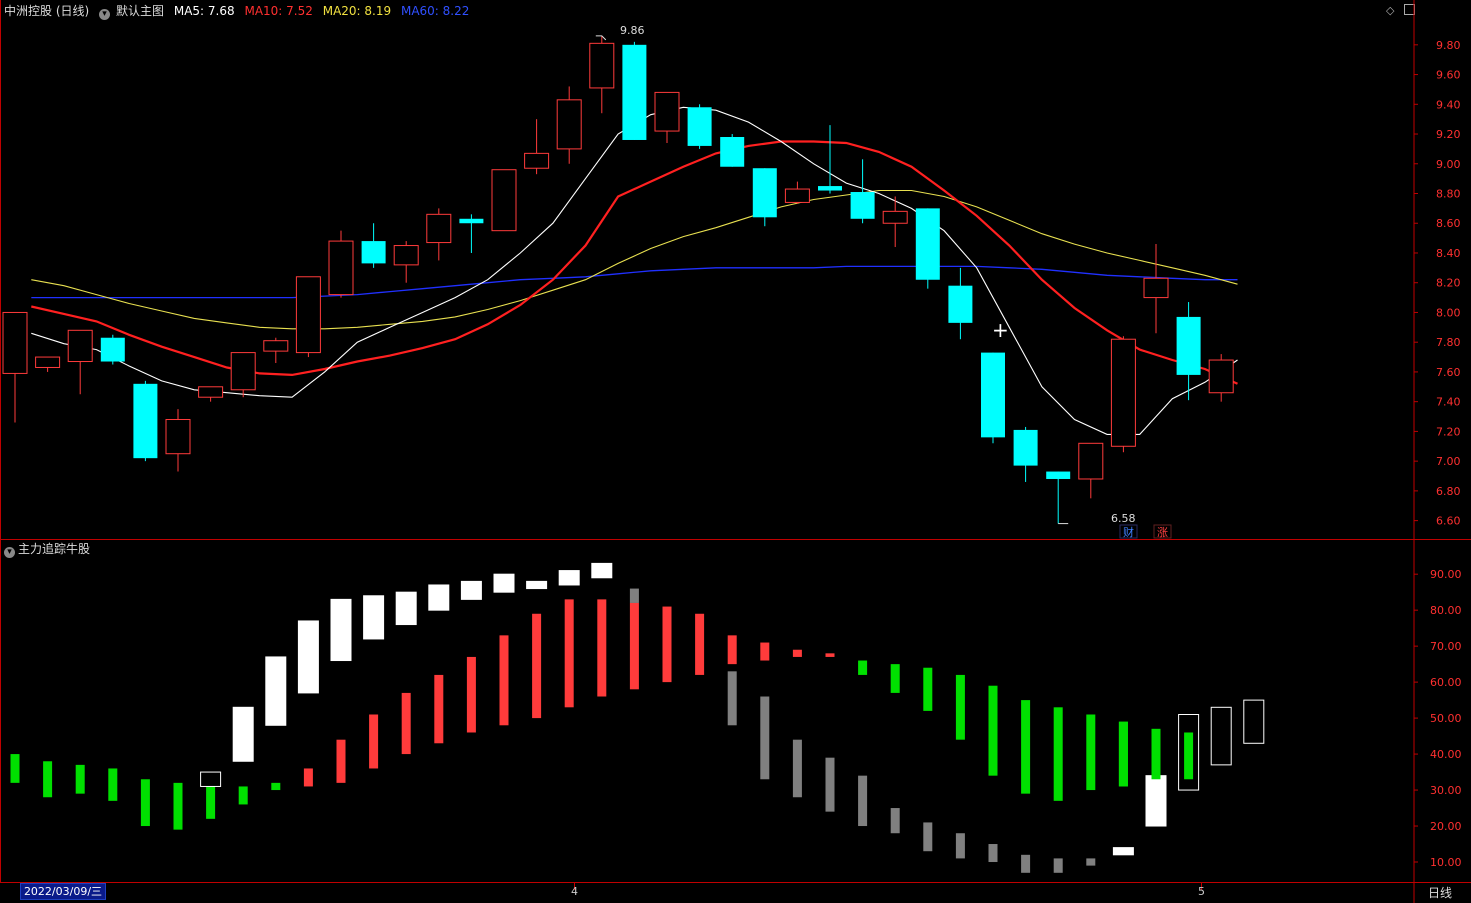 The height and width of the screenshot is (903, 1471). Describe the element at coordinates (1201, 891) in the screenshot. I see `month-5-label: 5` at that location.